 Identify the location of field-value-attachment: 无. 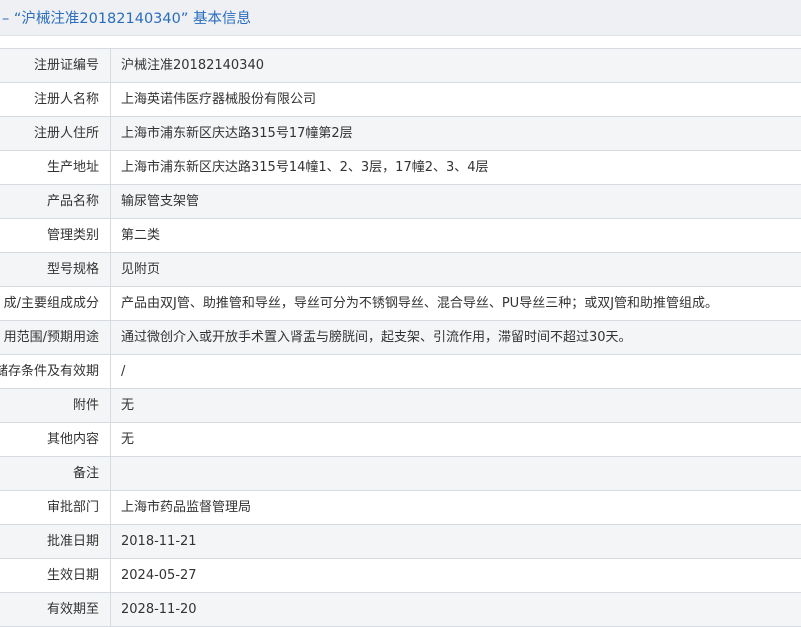
(128, 405).